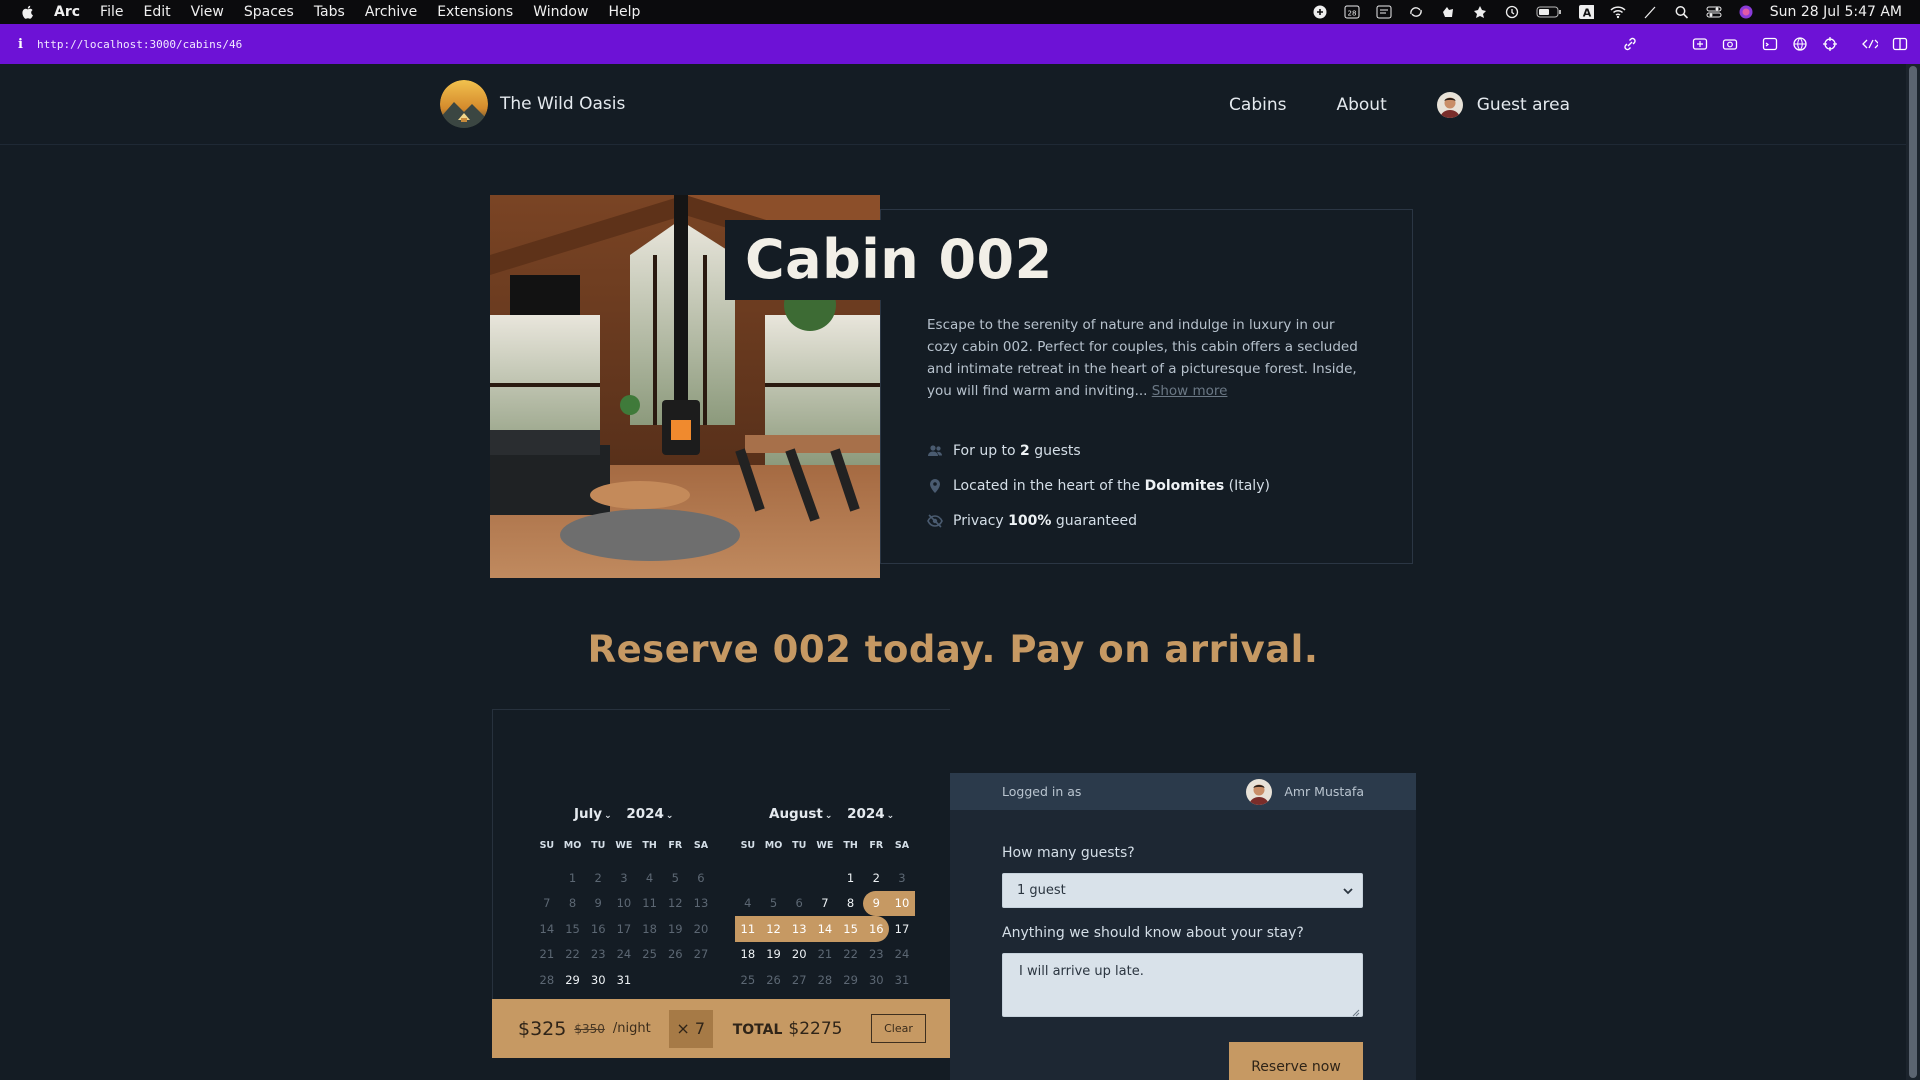  Describe the element at coordinates (67, 12) in the screenshot. I see `menu-app-name: Arc` at that location.